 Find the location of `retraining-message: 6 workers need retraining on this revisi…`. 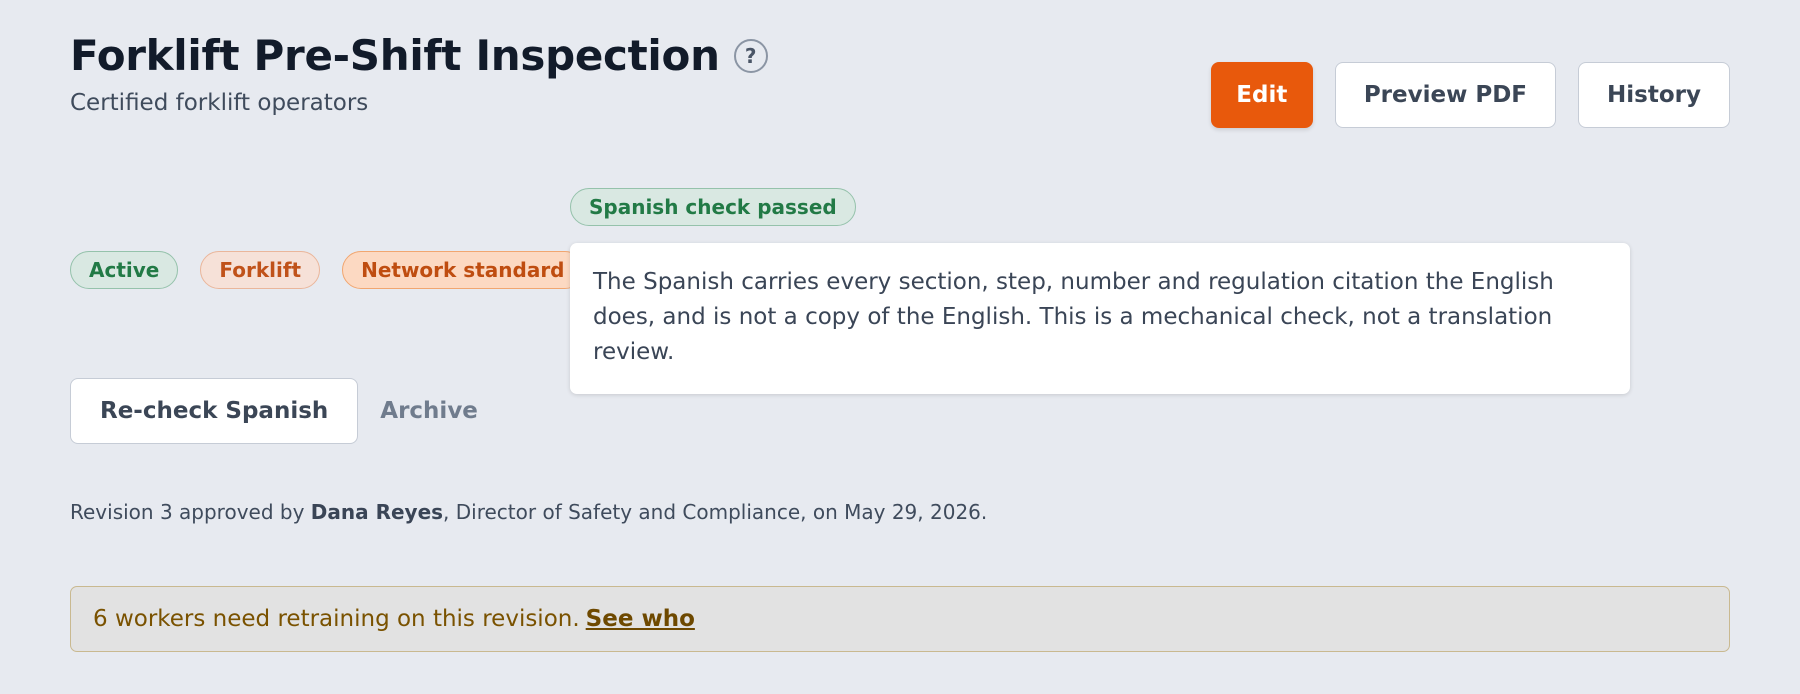

retraining-message: 6 workers need retraining on this revisi… is located at coordinates (336, 619).